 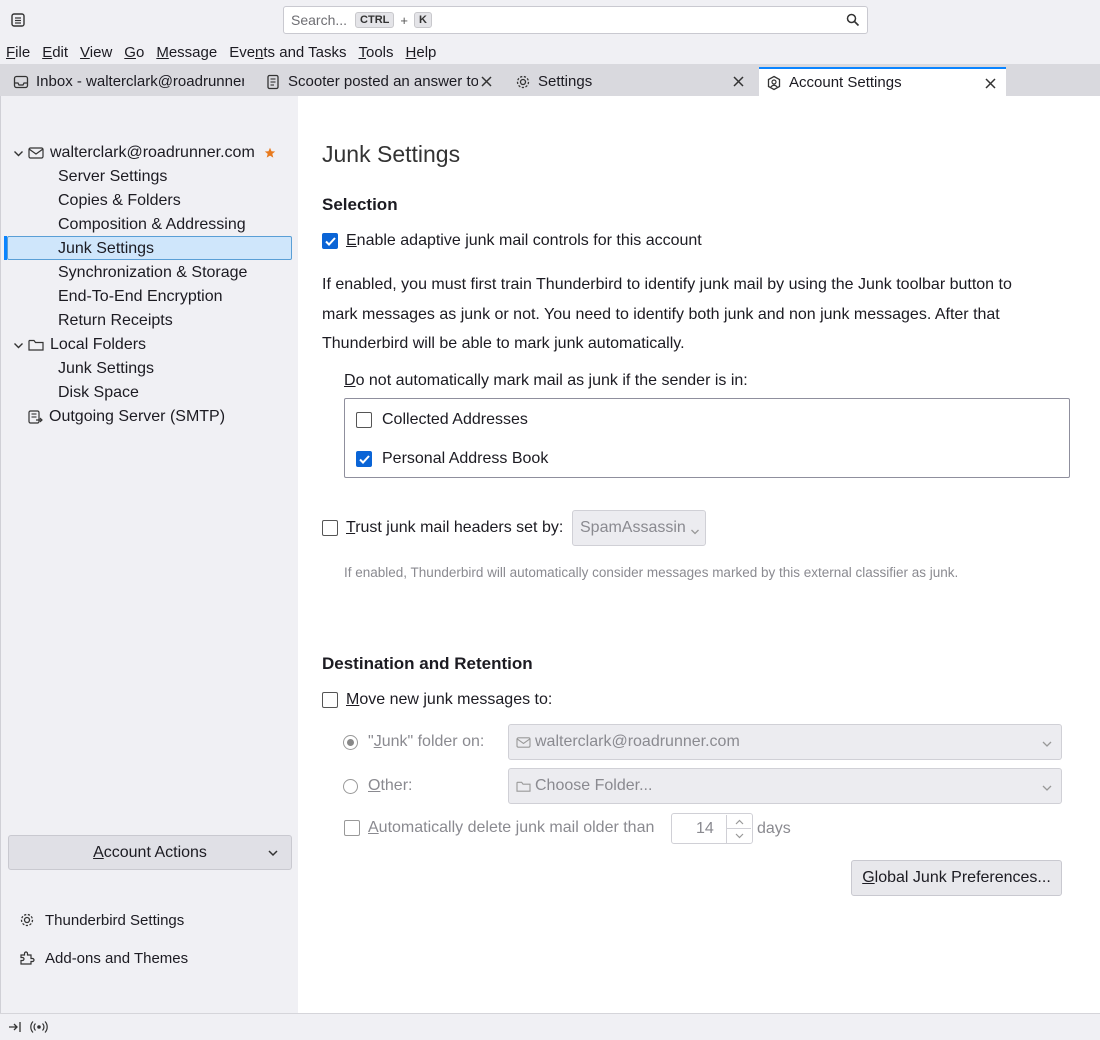 I want to click on document-icon, so click(x=273, y=82).